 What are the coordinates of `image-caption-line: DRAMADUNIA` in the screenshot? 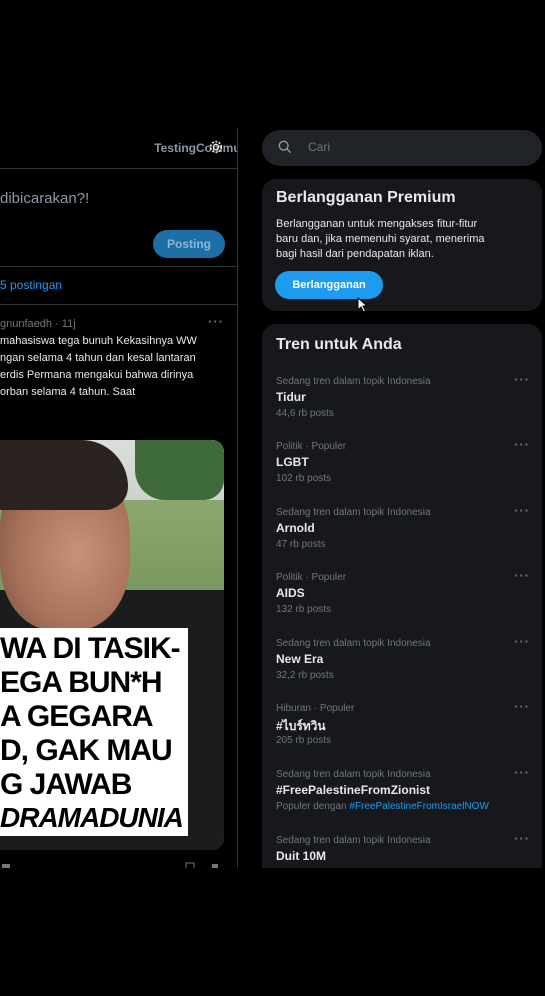 It's located at (92, 817).